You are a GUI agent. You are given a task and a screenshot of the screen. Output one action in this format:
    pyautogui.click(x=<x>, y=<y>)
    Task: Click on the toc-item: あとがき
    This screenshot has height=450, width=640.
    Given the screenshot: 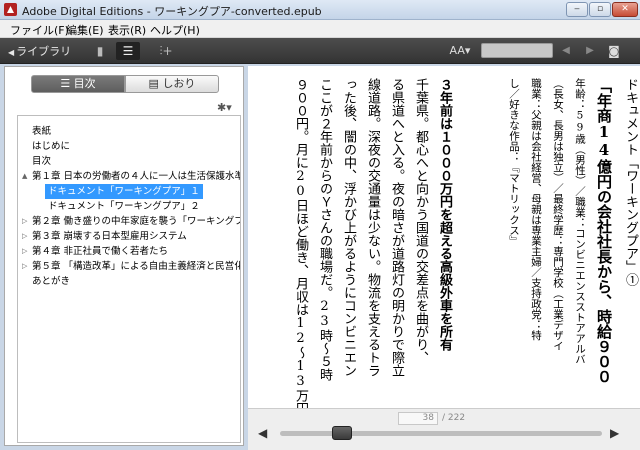 What is the action you would take?
    pyautogui.click(x=129, y=281)
    